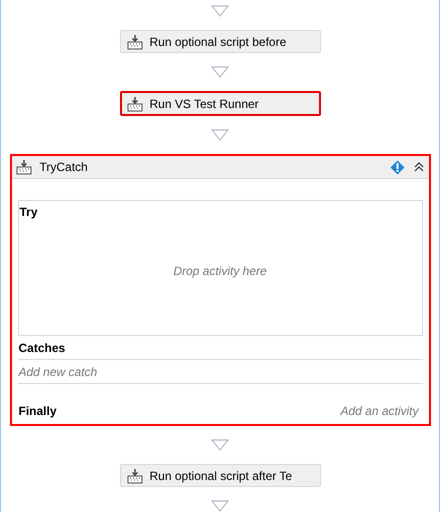 Image resolution: width=440 pixels, height=512 pixels. Describe the element at coordinates (379, 411) in the screenshot. I see `add-activity-link: Add an activity` at that location.